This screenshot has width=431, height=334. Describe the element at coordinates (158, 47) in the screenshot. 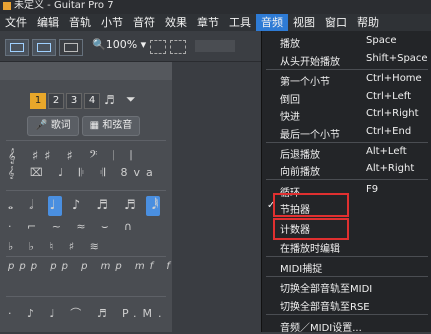

I see `grid-view-icon` at that location.